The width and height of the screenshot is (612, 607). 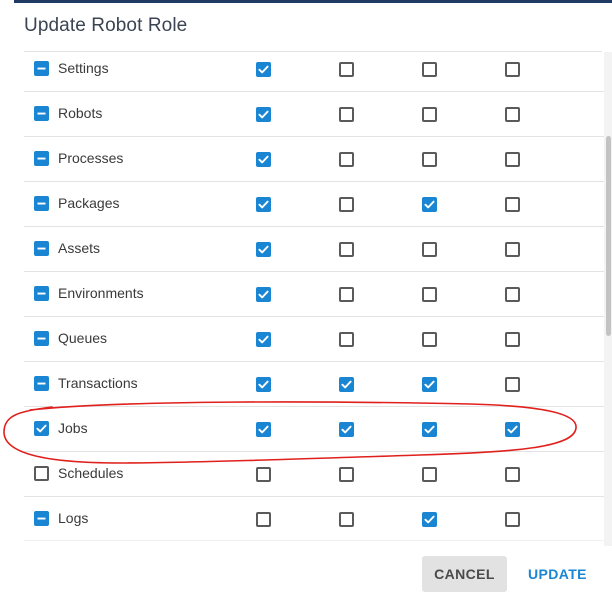 What do you see at coordinates (346, 159) in the screenshot?
I see `processes-permission-2-checkbox` at bounding box center [346, 159].